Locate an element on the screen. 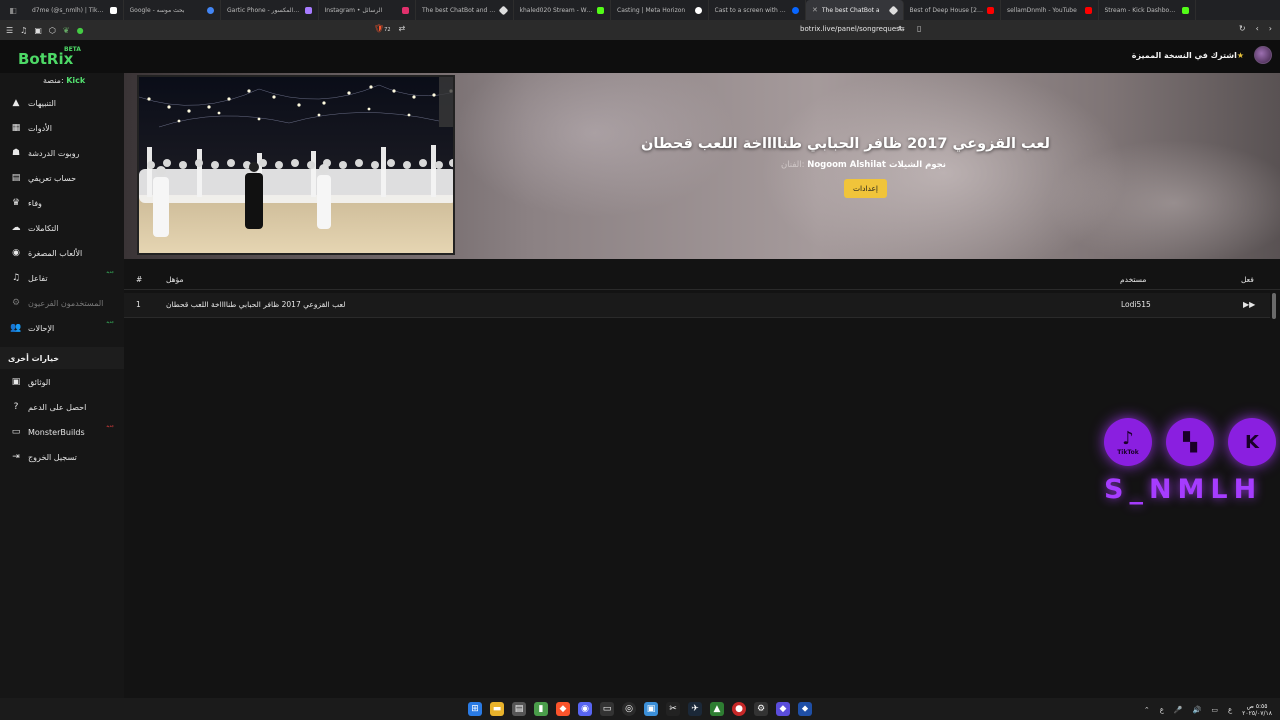 The width and height of the screenshot is (1280, 720). sidebar-item-label: التكاملات is located at coordinates (43, 228).